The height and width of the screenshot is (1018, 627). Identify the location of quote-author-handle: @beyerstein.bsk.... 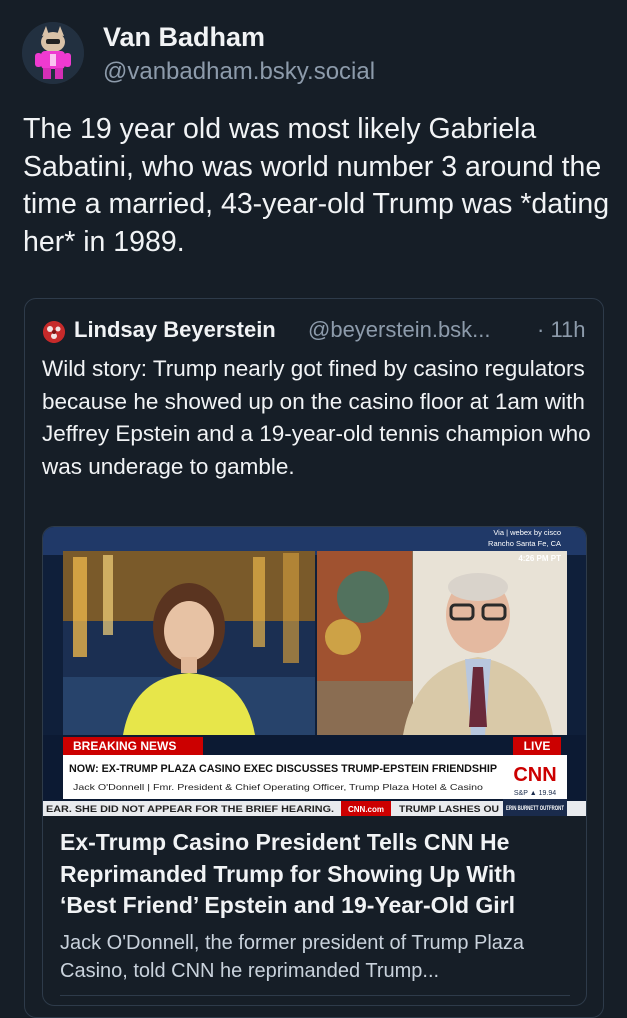
(399, 330).